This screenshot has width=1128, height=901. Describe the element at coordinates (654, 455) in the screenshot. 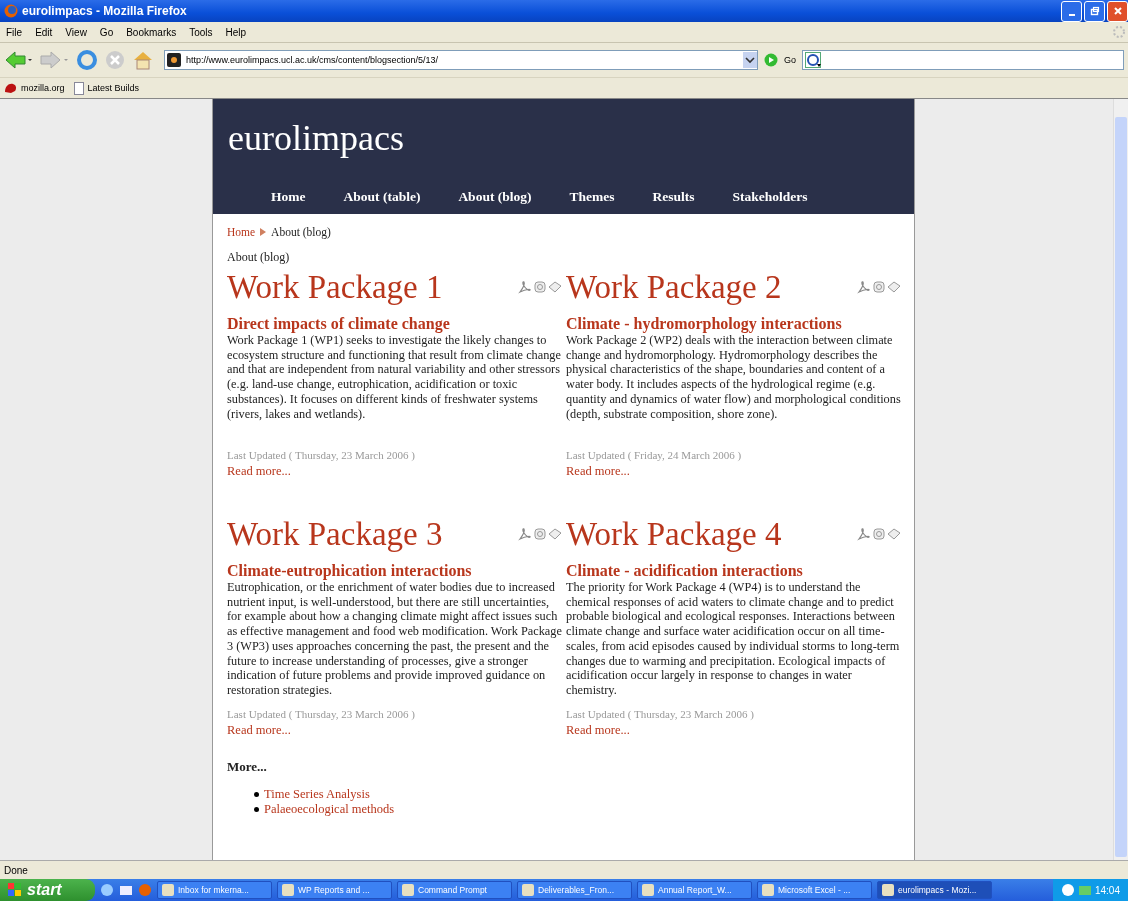

I see `last-updated-text: Last Updated ( Friday, 24 March 2006 )` at that location.